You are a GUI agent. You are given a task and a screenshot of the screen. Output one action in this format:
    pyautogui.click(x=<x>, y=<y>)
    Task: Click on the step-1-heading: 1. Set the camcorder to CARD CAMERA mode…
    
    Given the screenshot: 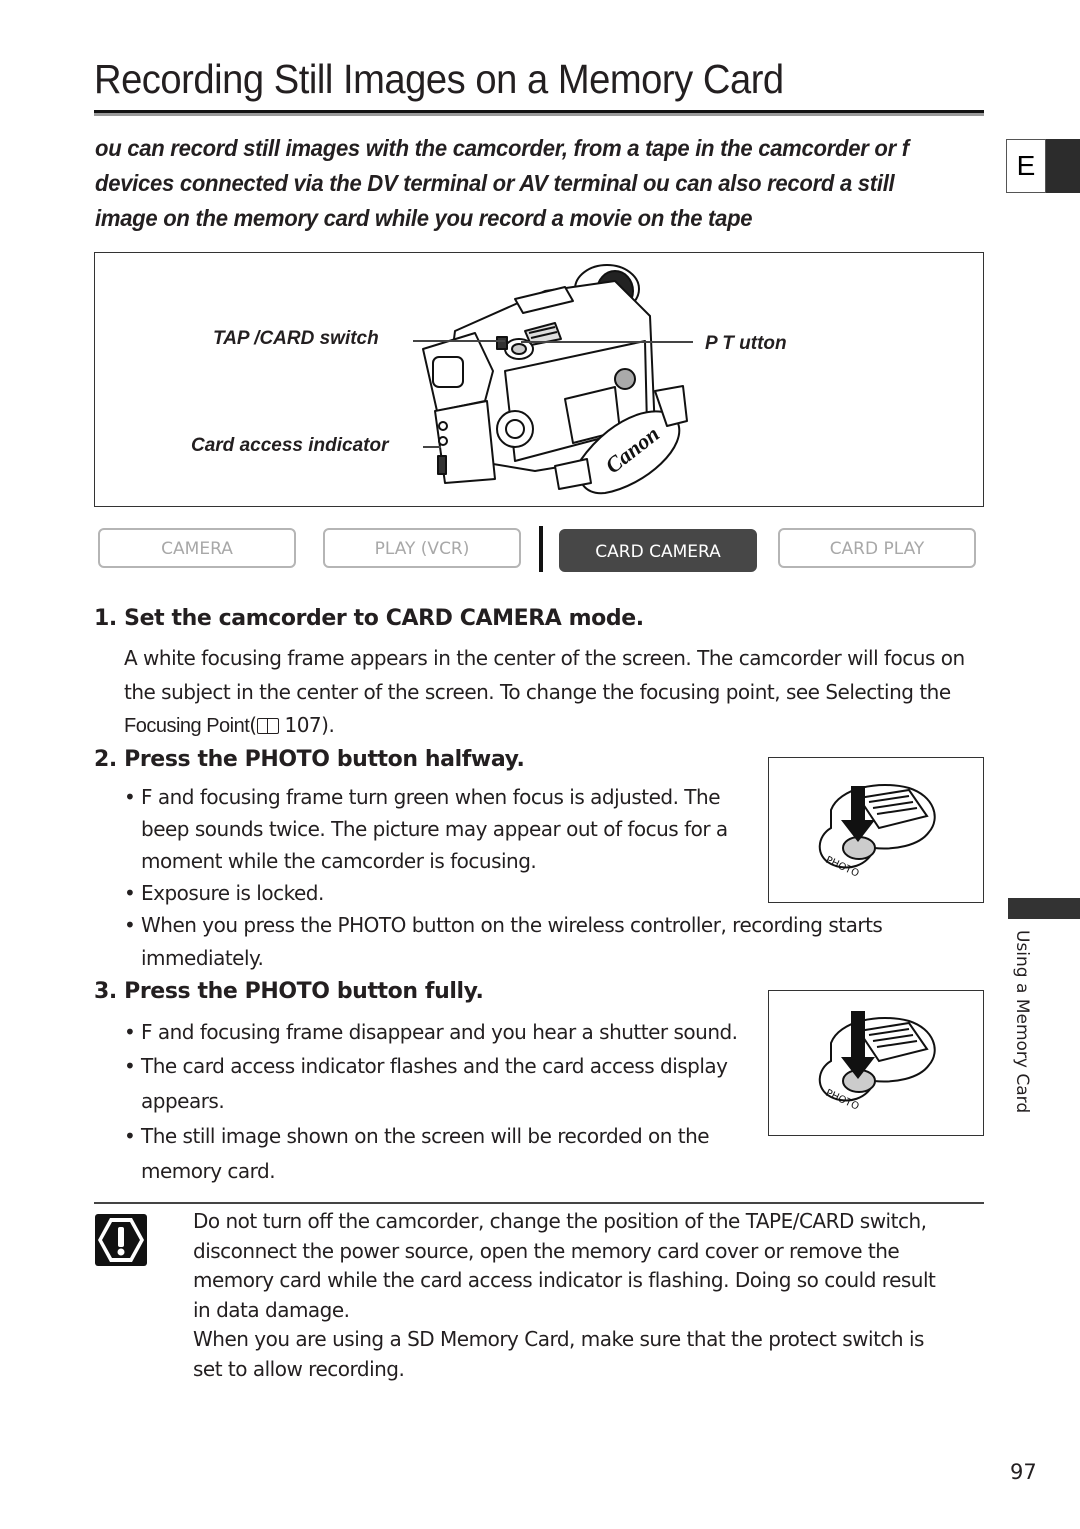 What is the action you would take?
    pyautogui.click(x=369, y=618)
    